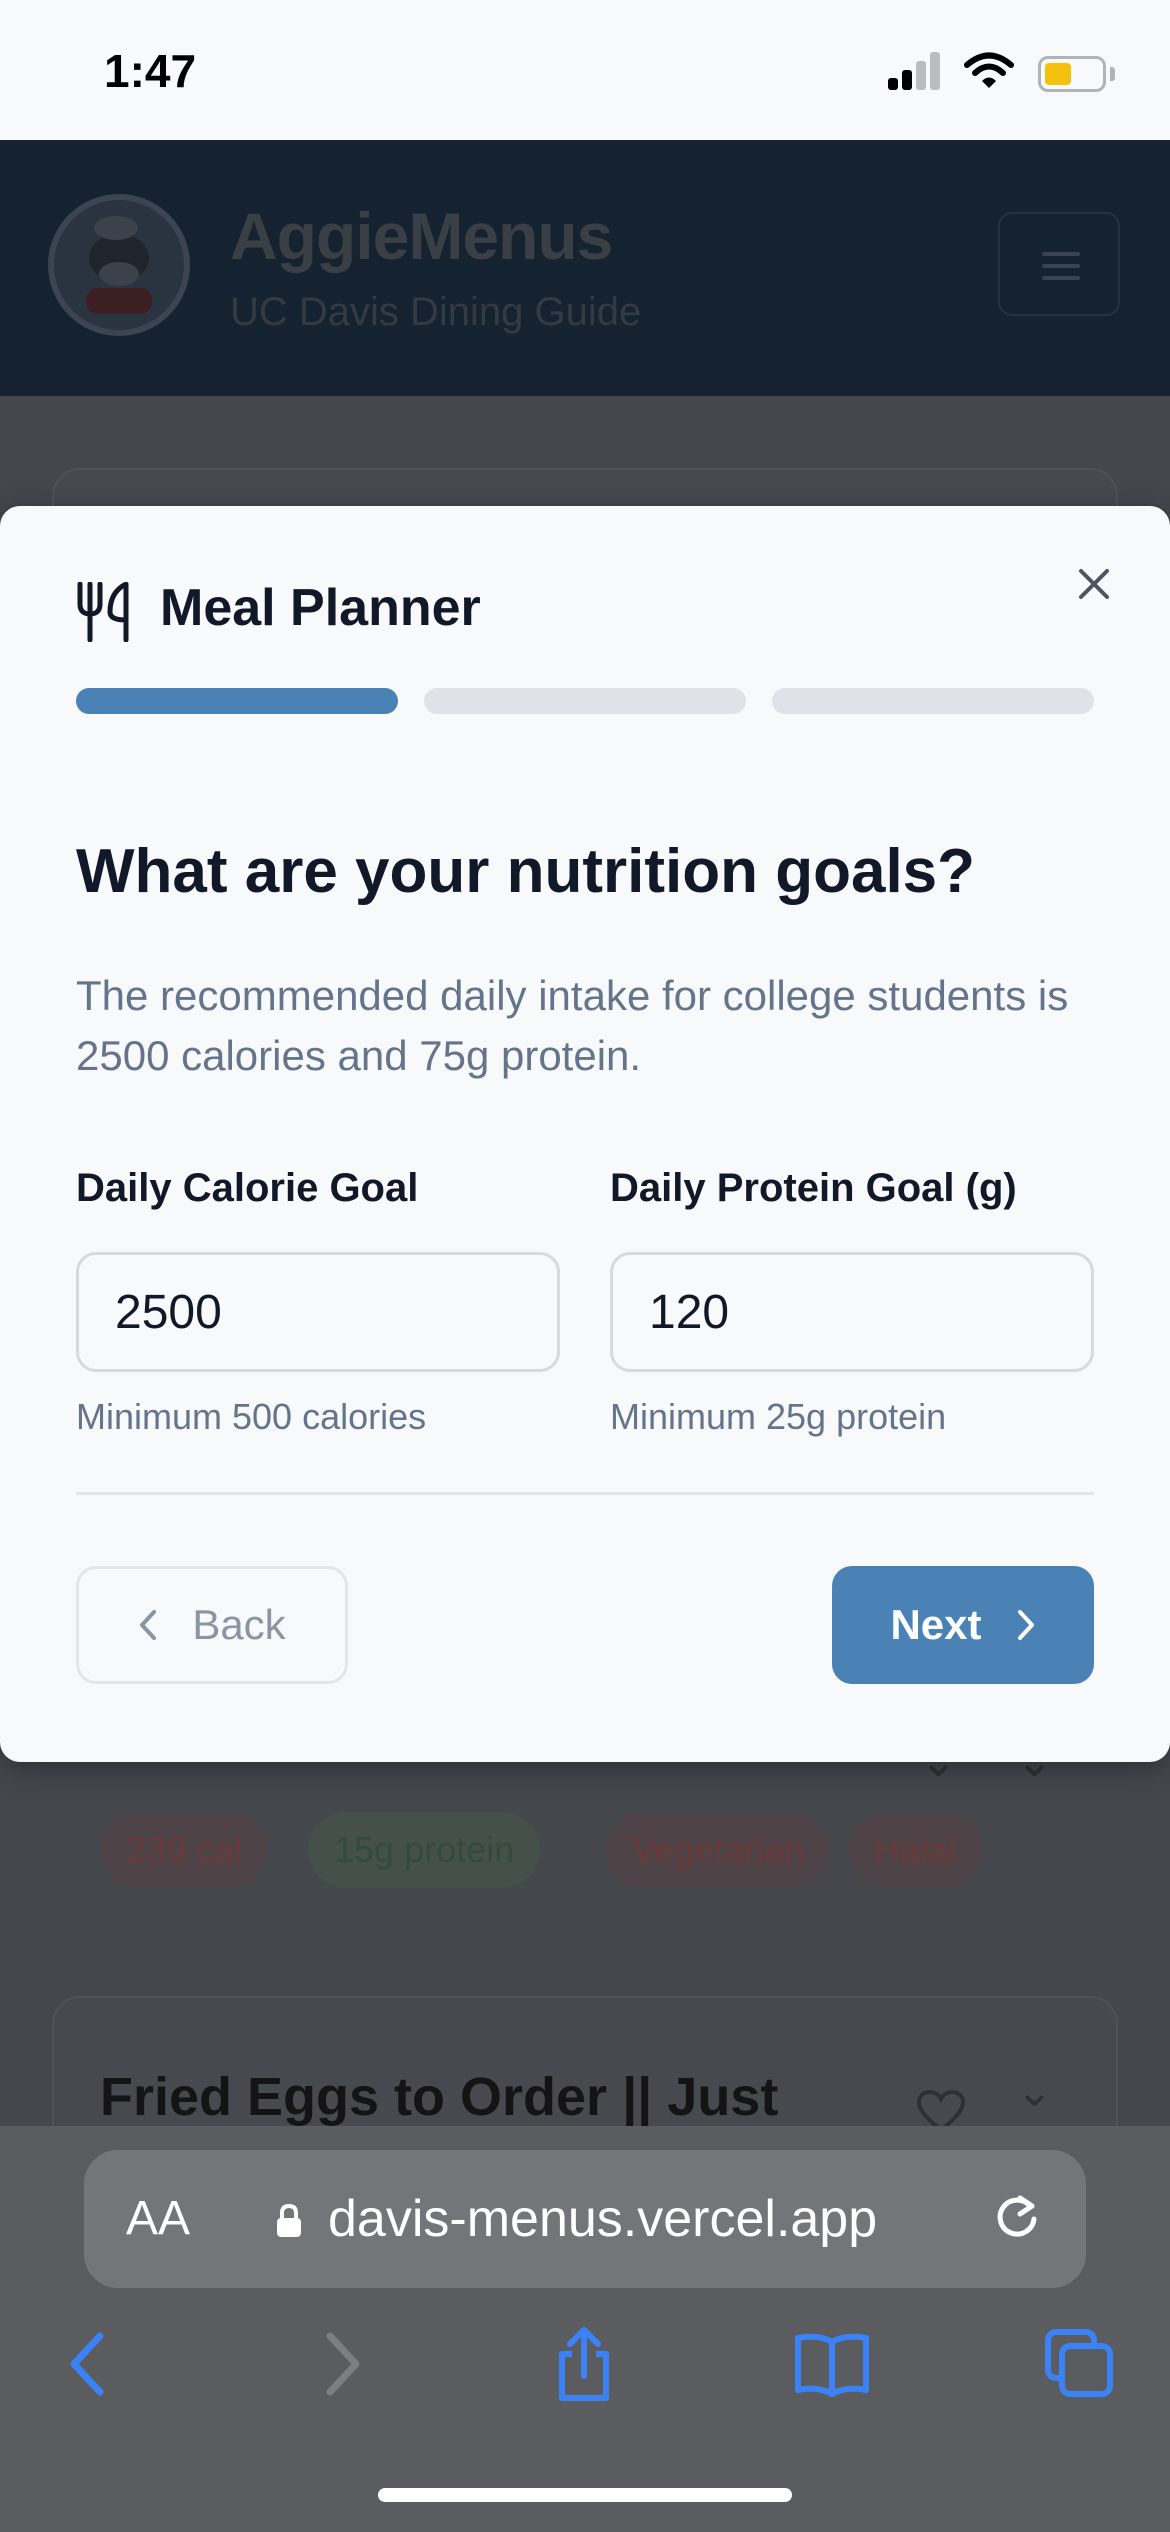  I want to click on brand-title: AggieMenus, so click(421, 236).